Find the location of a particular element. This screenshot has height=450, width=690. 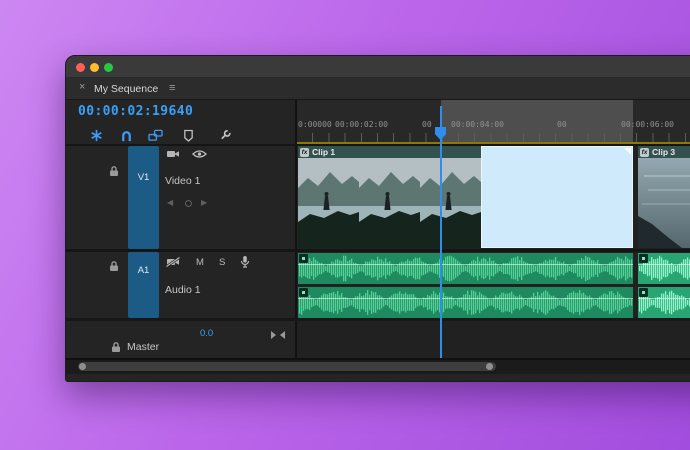

camera-disabled-icon is located at coordinates (173, 262).